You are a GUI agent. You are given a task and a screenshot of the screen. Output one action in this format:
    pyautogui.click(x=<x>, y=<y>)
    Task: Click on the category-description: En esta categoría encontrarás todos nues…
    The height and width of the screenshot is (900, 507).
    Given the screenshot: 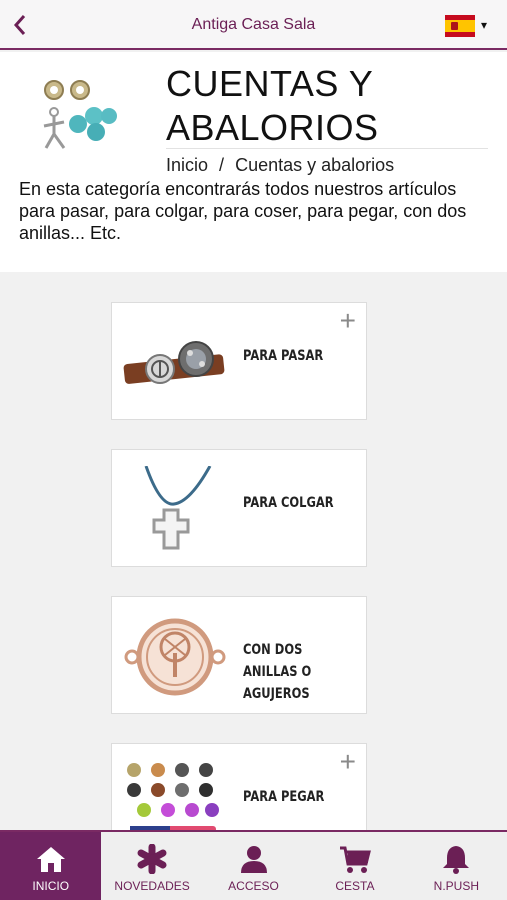 What is the action you would take?
    pyautogui.click(x=243, y=211)
    